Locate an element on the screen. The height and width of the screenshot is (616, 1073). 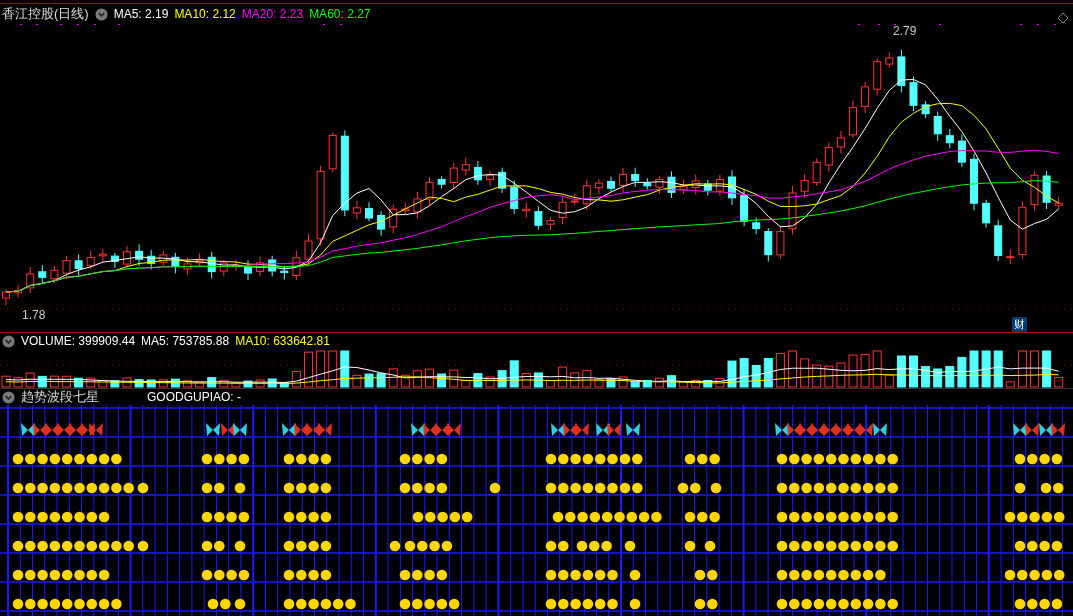
volume-value: MA5: 753785.88 is located at coordinates (185, 341).